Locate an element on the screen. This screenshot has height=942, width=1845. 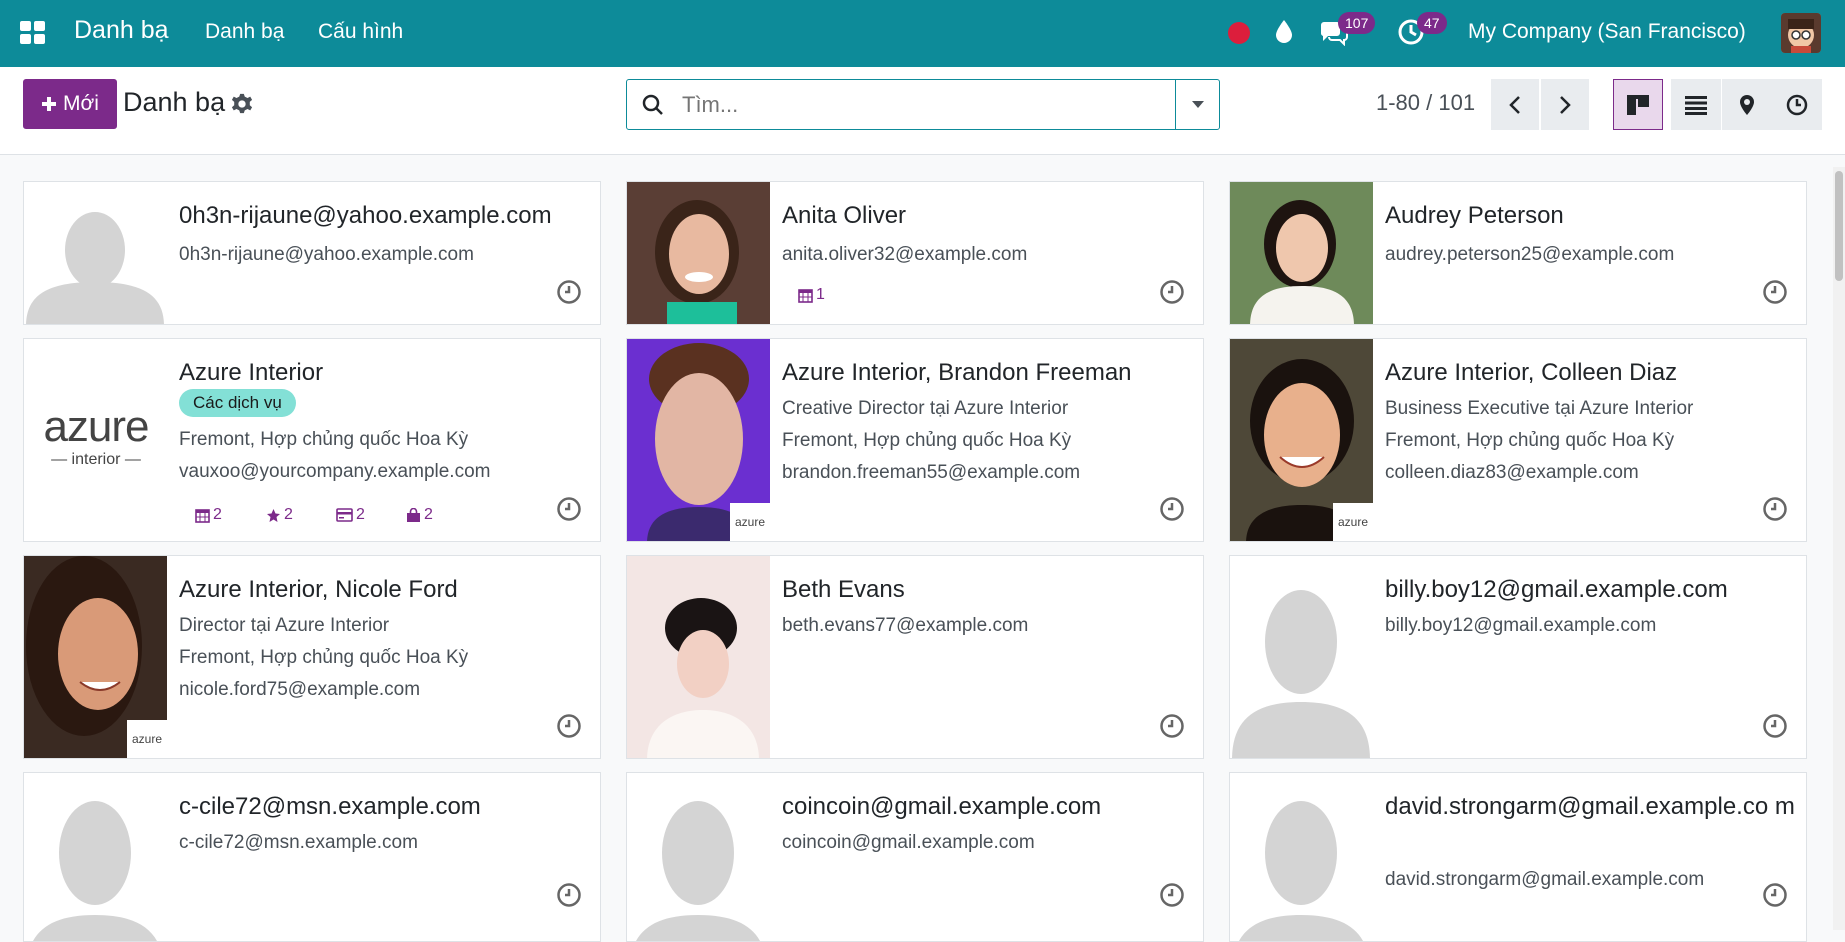
contact-function: Business Executive tại Azure Interior is located at coordinates (1539, 408).